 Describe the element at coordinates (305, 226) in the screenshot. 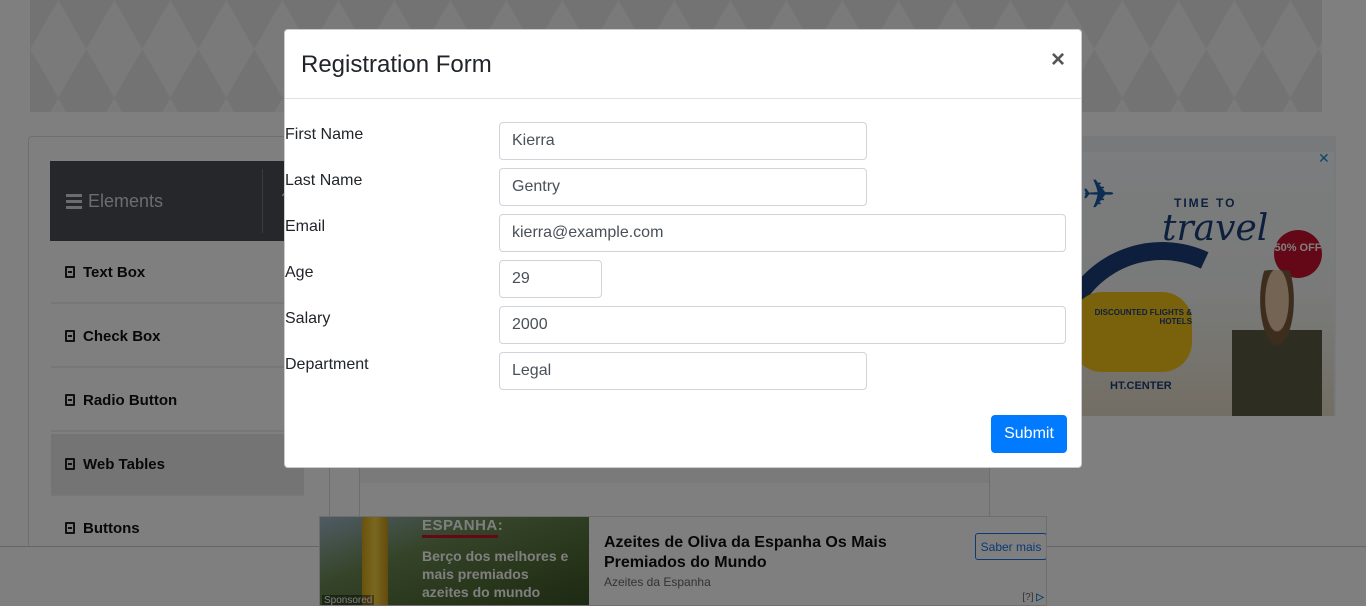

I see `email-label: Email` at that location.